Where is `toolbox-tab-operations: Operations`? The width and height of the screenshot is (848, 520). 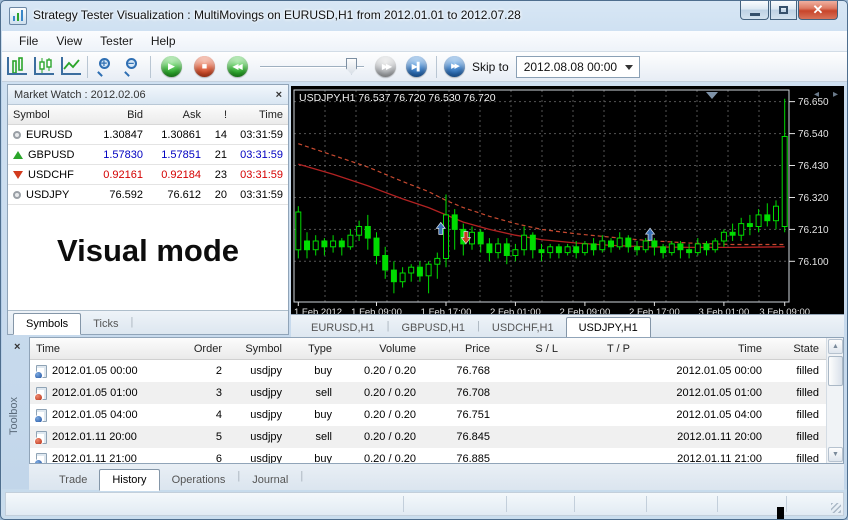
toolbox-tab-operations: Operations is located at coordinates (199, 480).